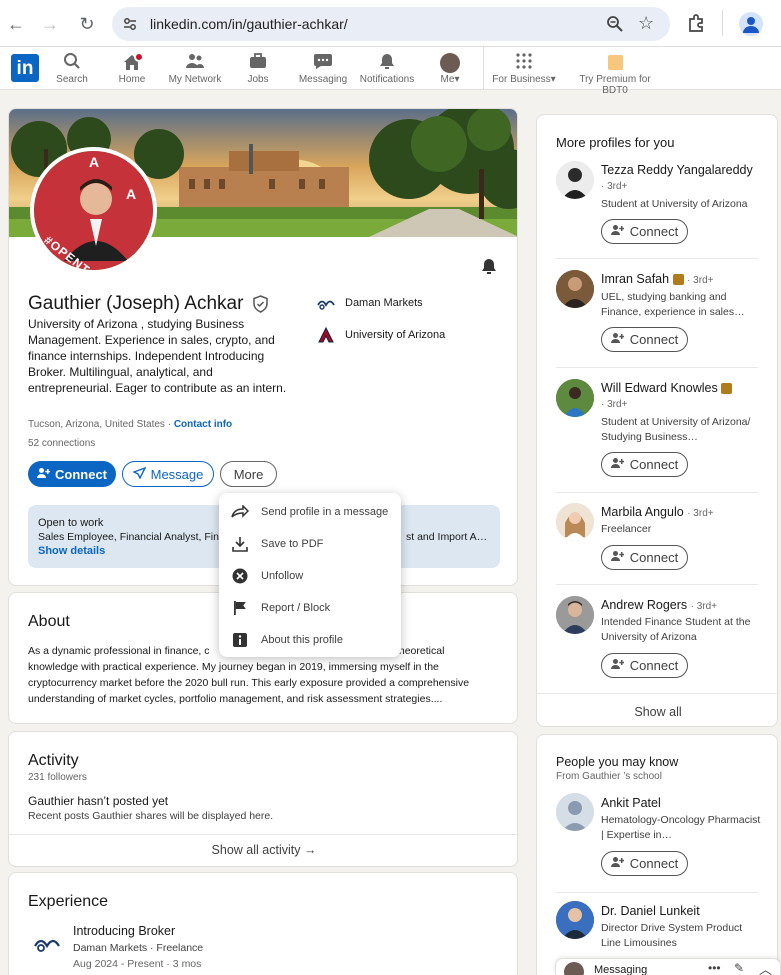 The image size is (781, 975). Describe the element at coordinates (644, 605) in the screenshot. I see `person-name-text: Andrew Rogers` at that location.